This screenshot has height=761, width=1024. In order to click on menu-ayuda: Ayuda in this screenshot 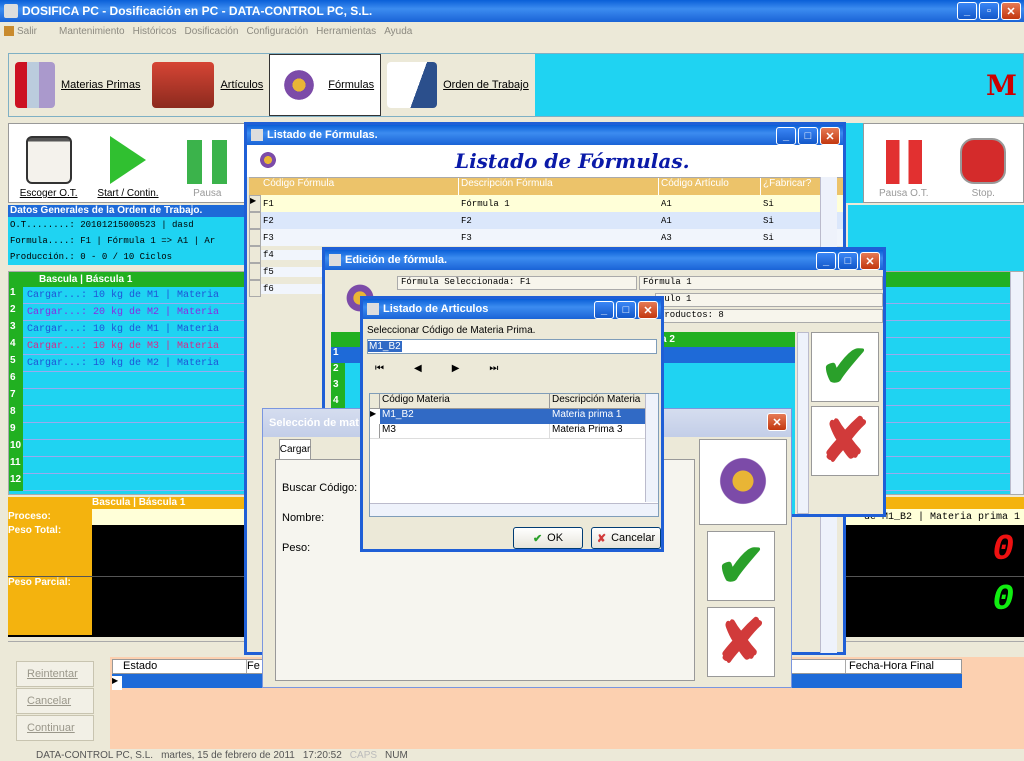, I will do `click(398, 31)`.